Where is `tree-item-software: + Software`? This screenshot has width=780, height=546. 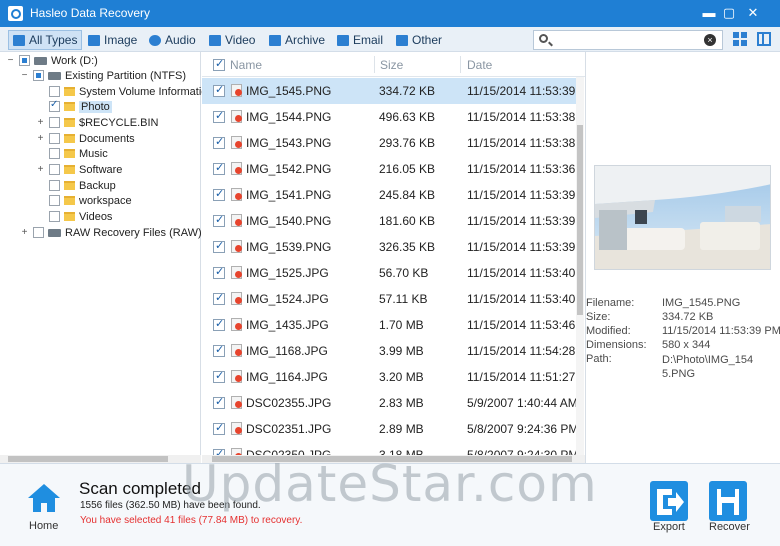
tree-item-software: + Software is located at coordinates (79, 169).